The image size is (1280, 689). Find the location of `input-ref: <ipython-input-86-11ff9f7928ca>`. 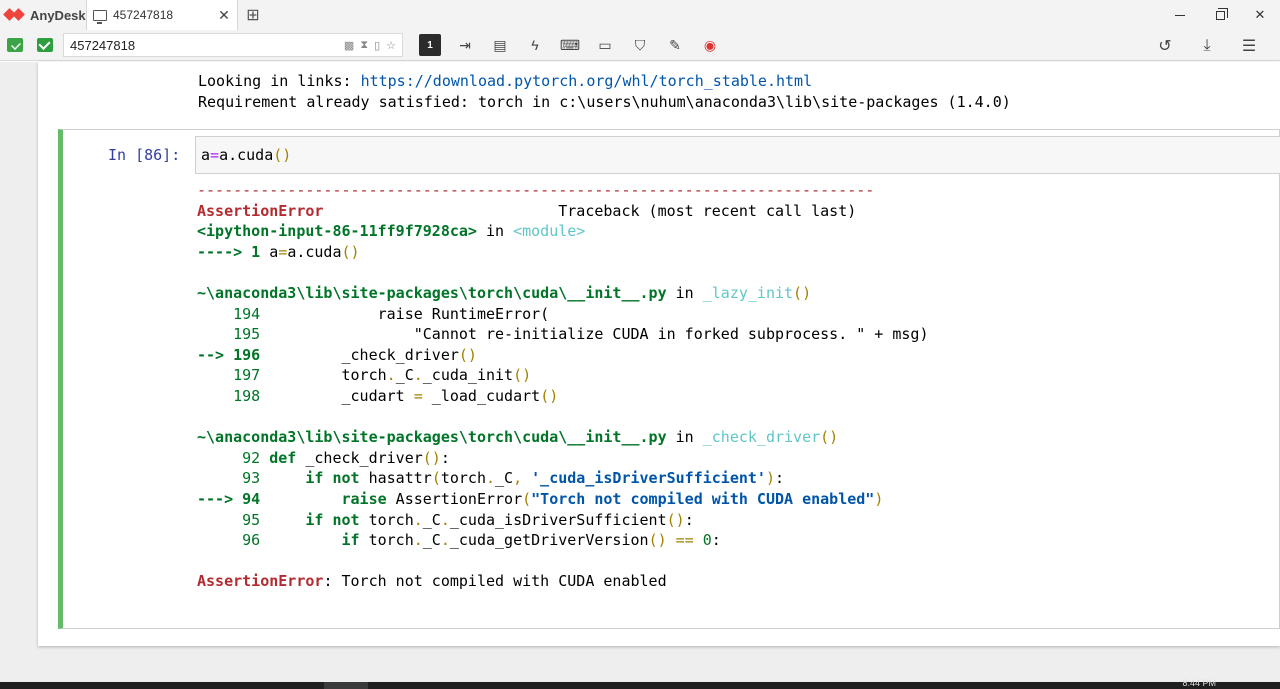

input-ref: <ipython-input-86-11ff9f7928ca> is located at coordinates (337, 231).